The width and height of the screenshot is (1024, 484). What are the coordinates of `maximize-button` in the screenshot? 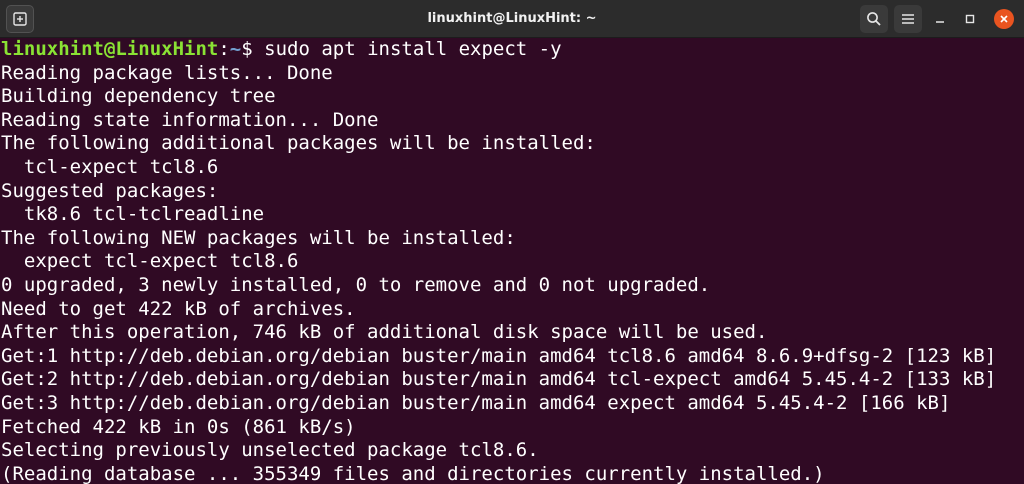 It's located at (970, 19).